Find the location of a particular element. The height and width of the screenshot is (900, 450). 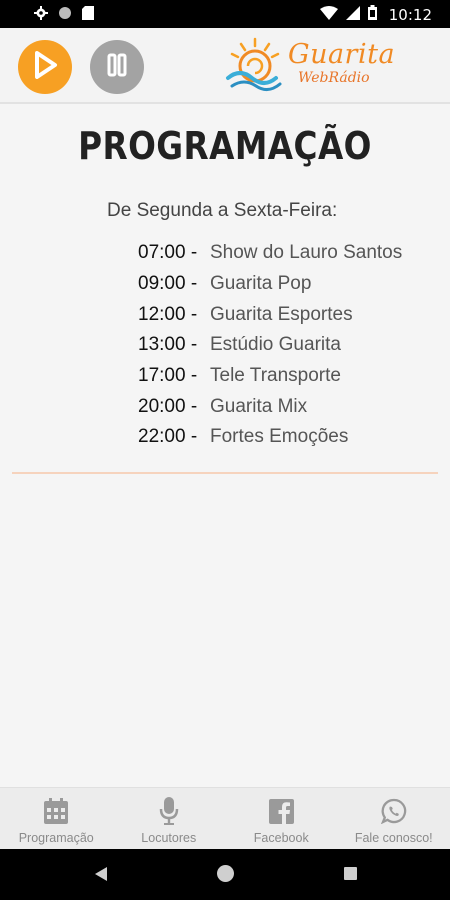

logo-title: Guarita is located at coordinates (342, 54).